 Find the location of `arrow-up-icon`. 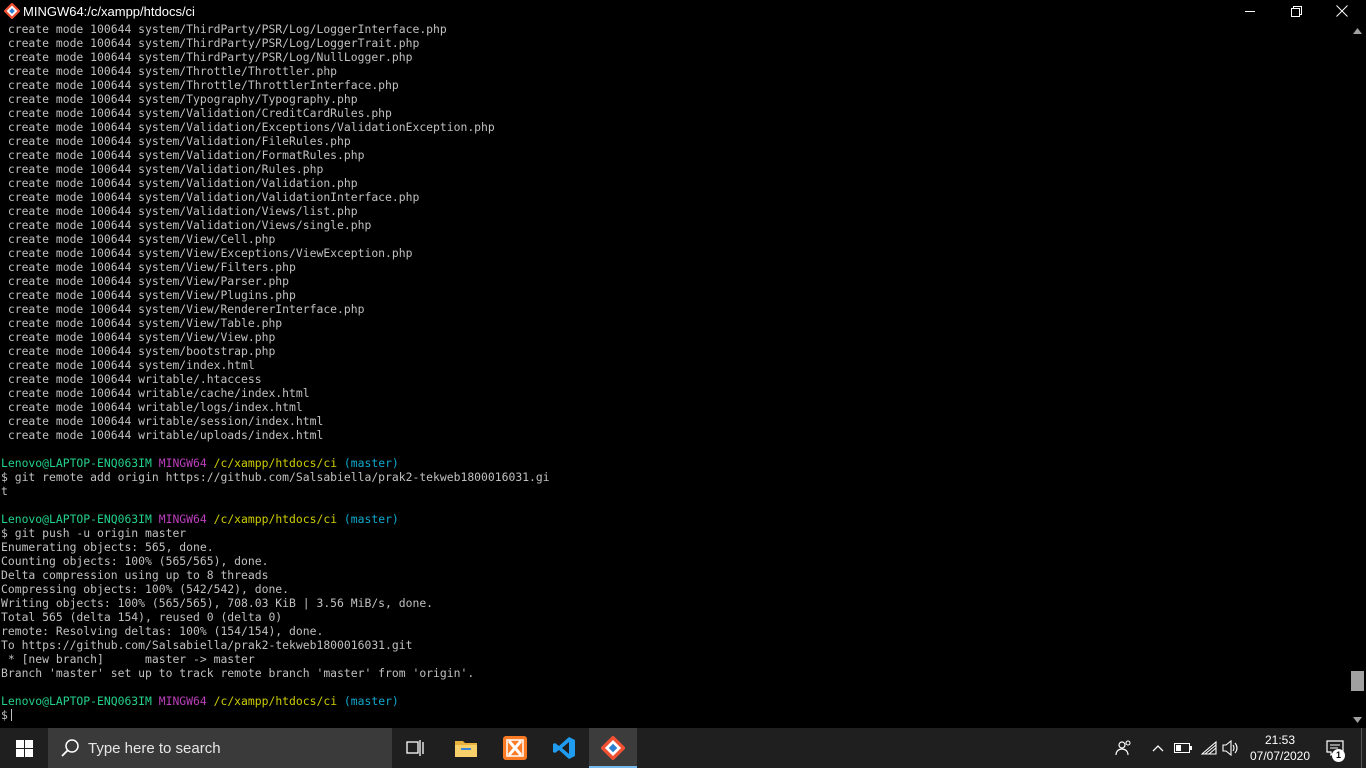

arrow-up-icon is located at coordinates (1357, 30).